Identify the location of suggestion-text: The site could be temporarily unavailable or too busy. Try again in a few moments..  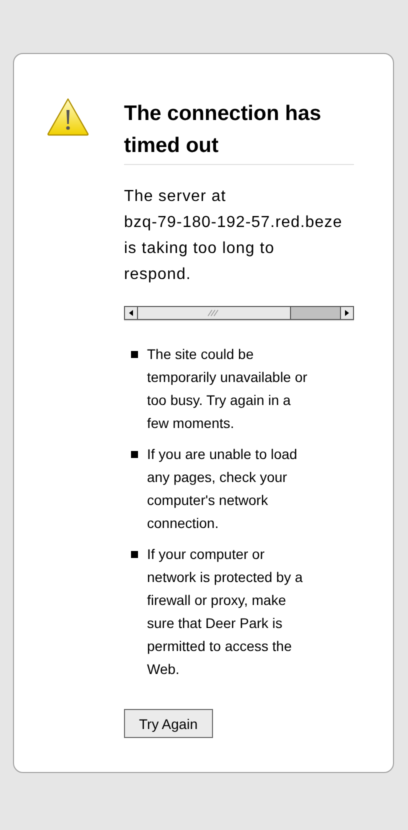
(227, 389).